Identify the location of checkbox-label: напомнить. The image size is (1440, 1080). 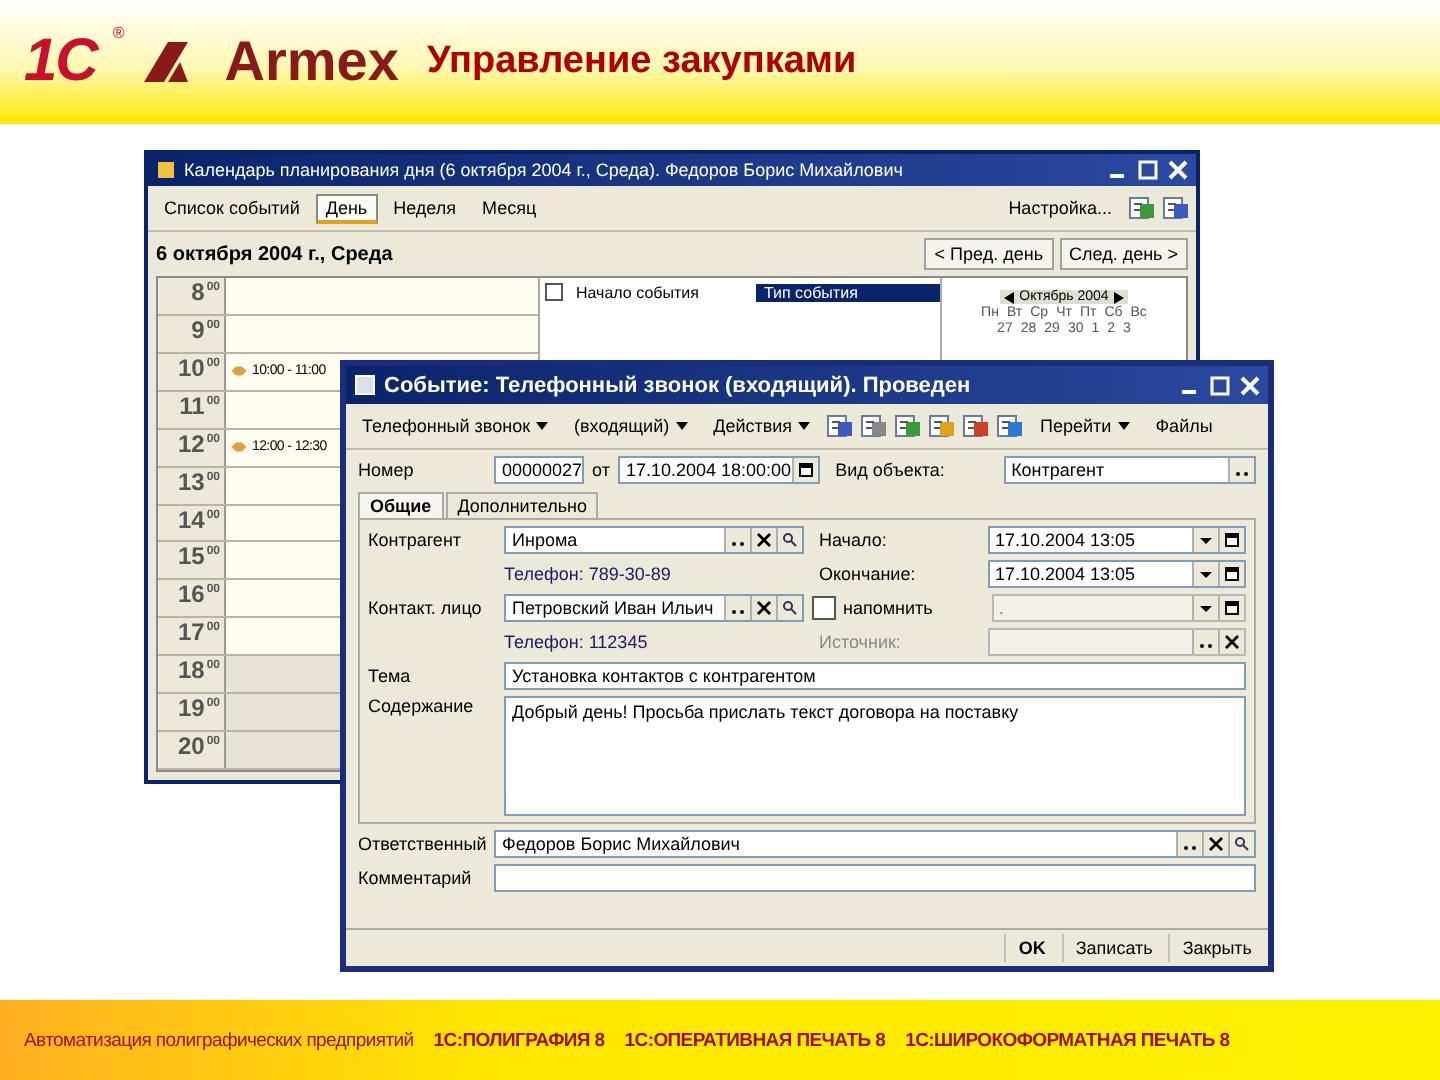
(889, 608).